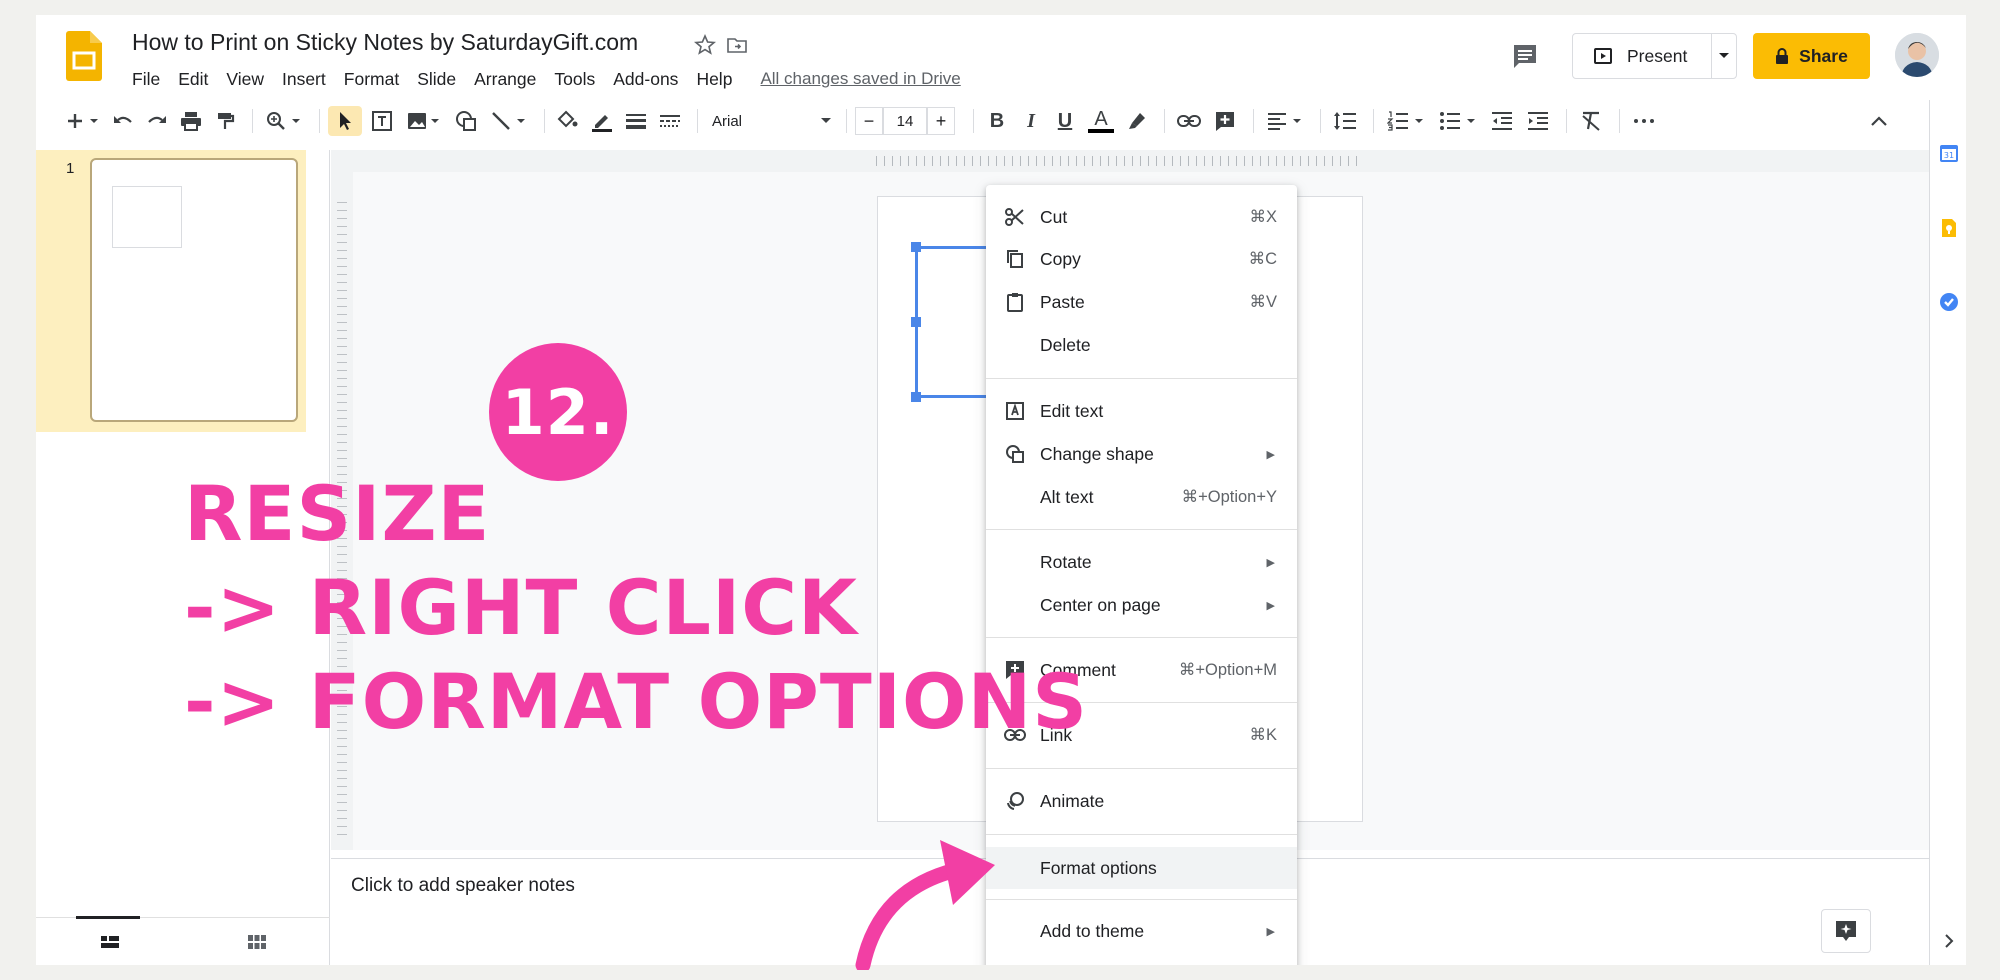 The width and height of the screenshot is (2000, 980). Describe the element at coordinates (1229, 497) in the screenshot. I see `menu-item-shortcut: ⌘+Option+Y` at that location.